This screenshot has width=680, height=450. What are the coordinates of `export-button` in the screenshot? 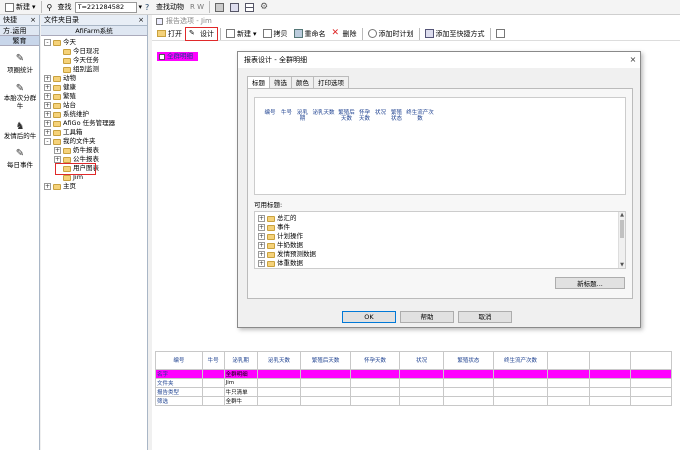 It's located at (500, 34).